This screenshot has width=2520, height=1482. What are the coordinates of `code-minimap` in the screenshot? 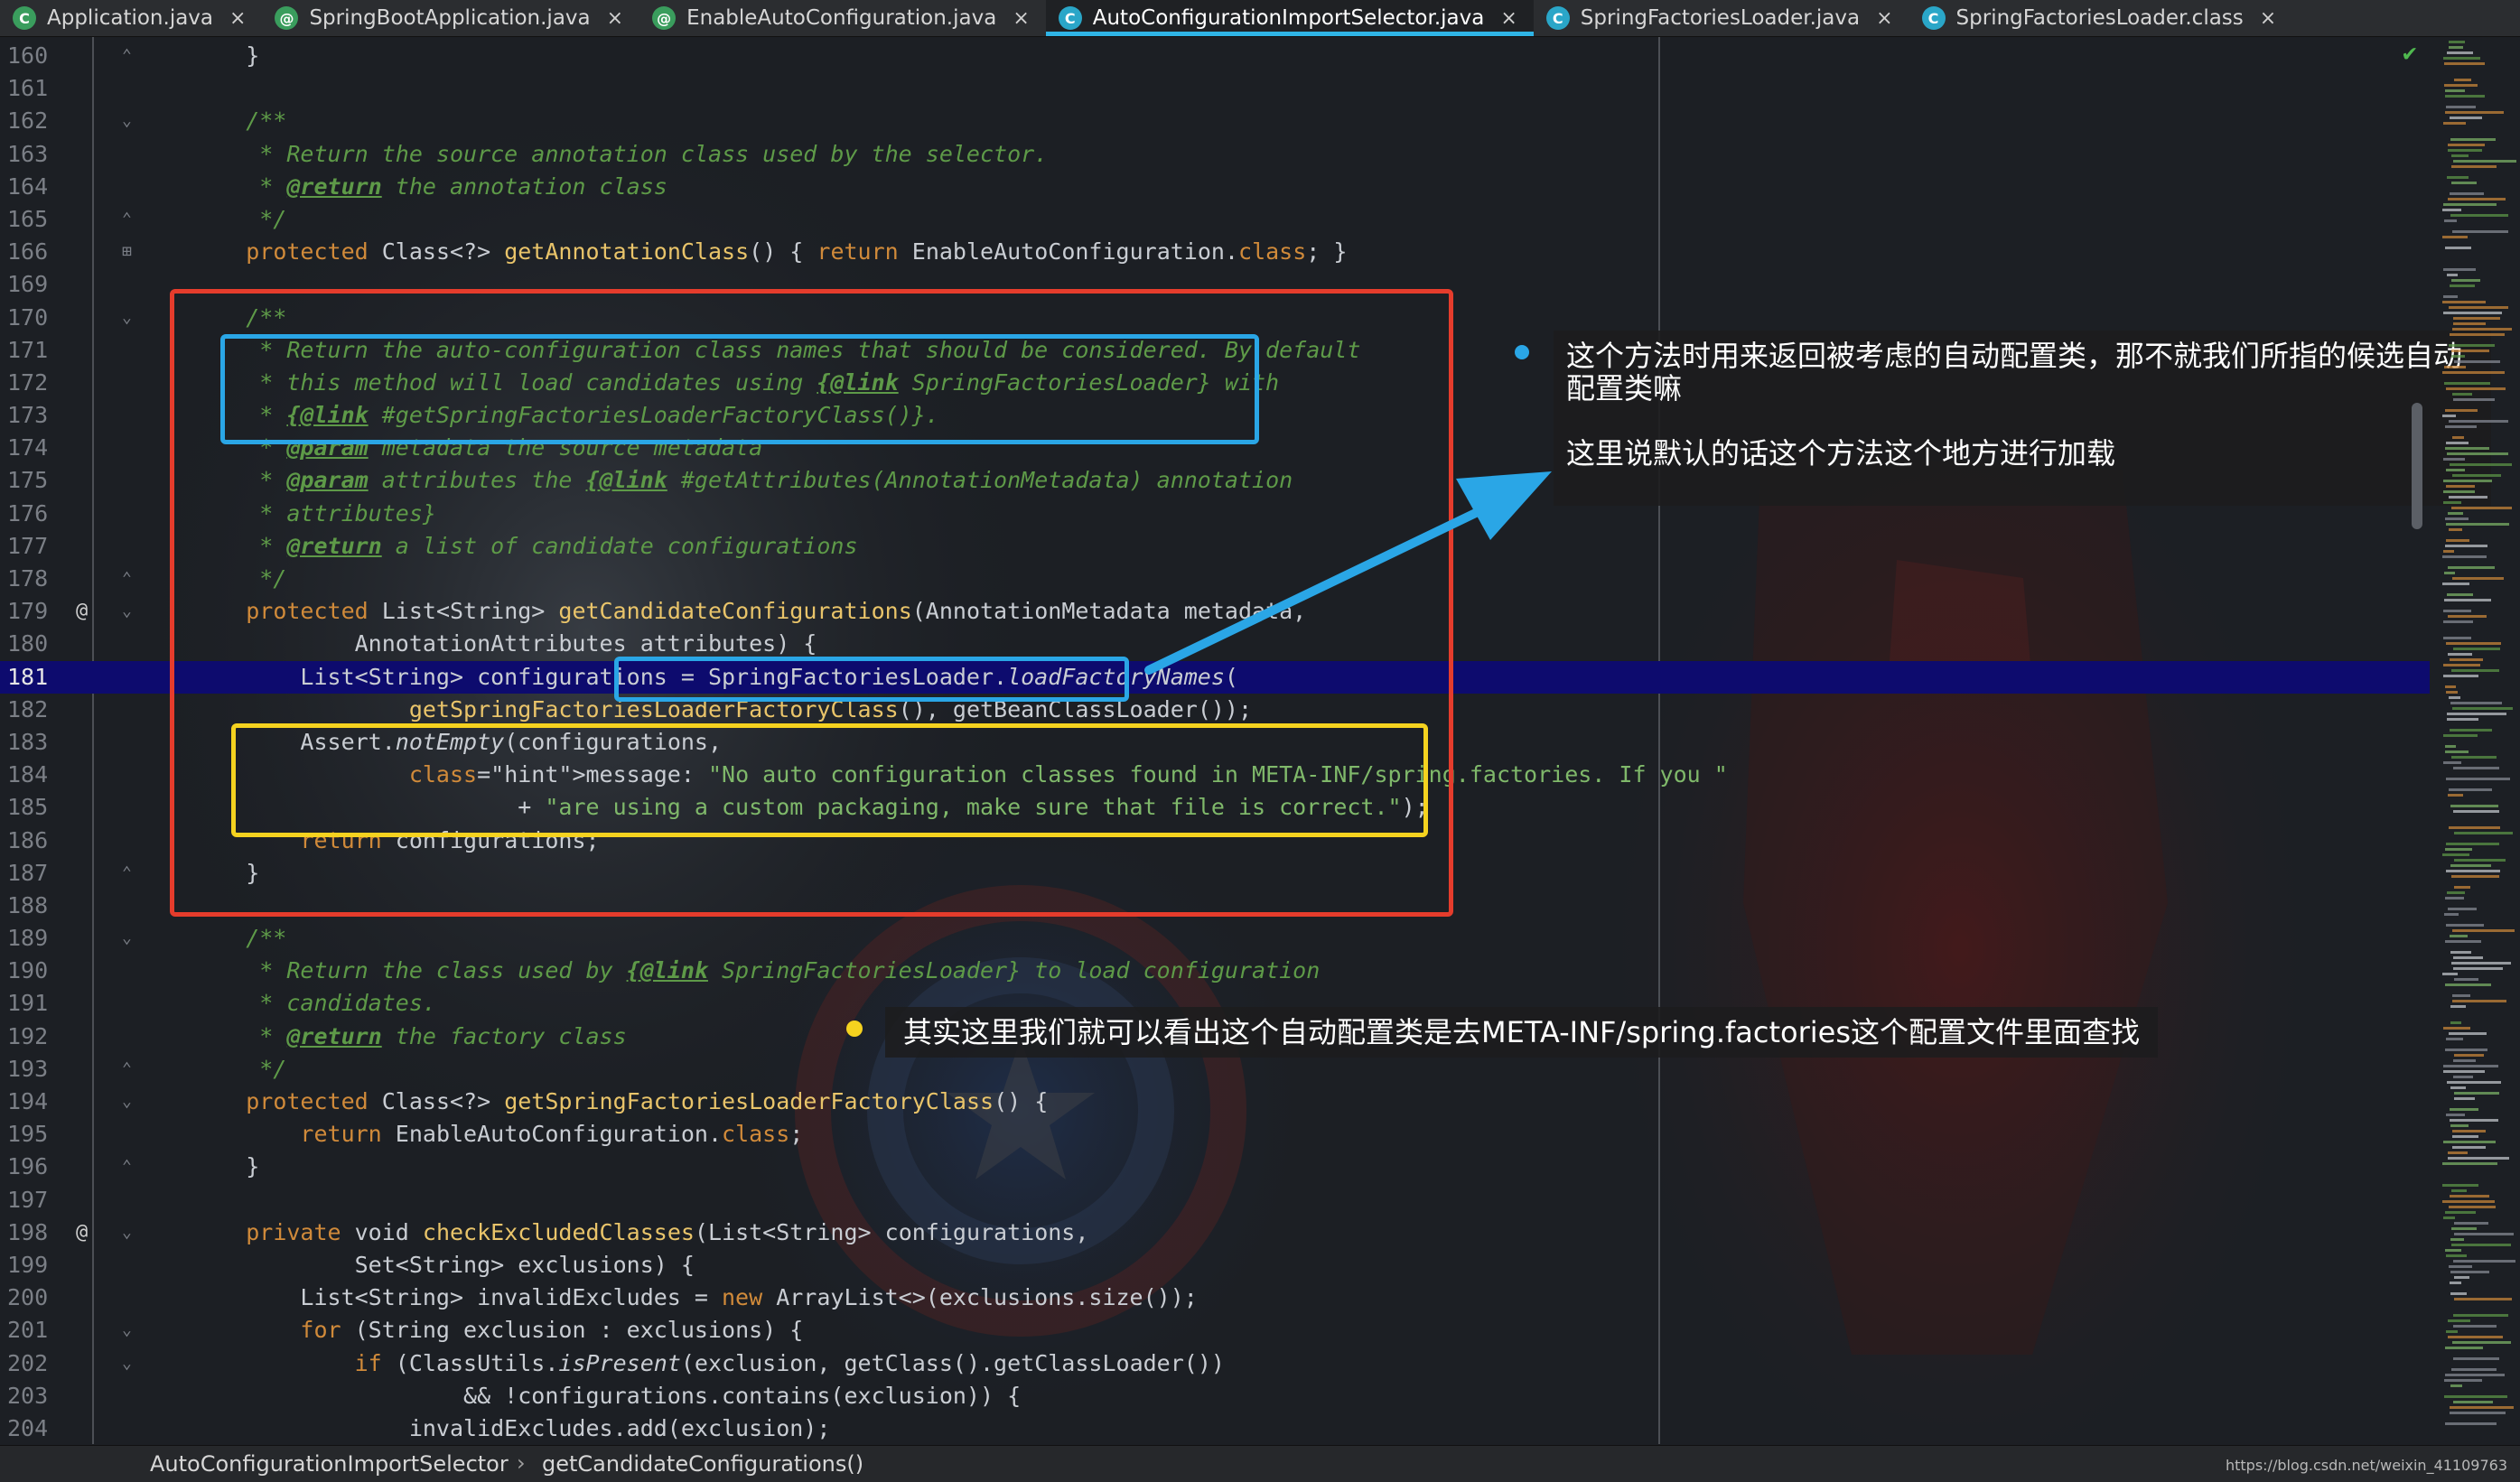 It's located at (2478, 740).